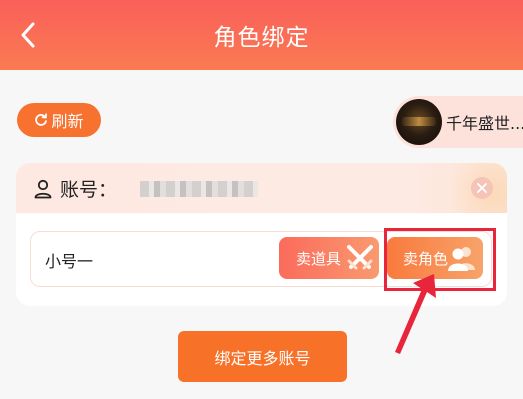  I want to click on sell-item-button: 卖道具, so click(329, 258).